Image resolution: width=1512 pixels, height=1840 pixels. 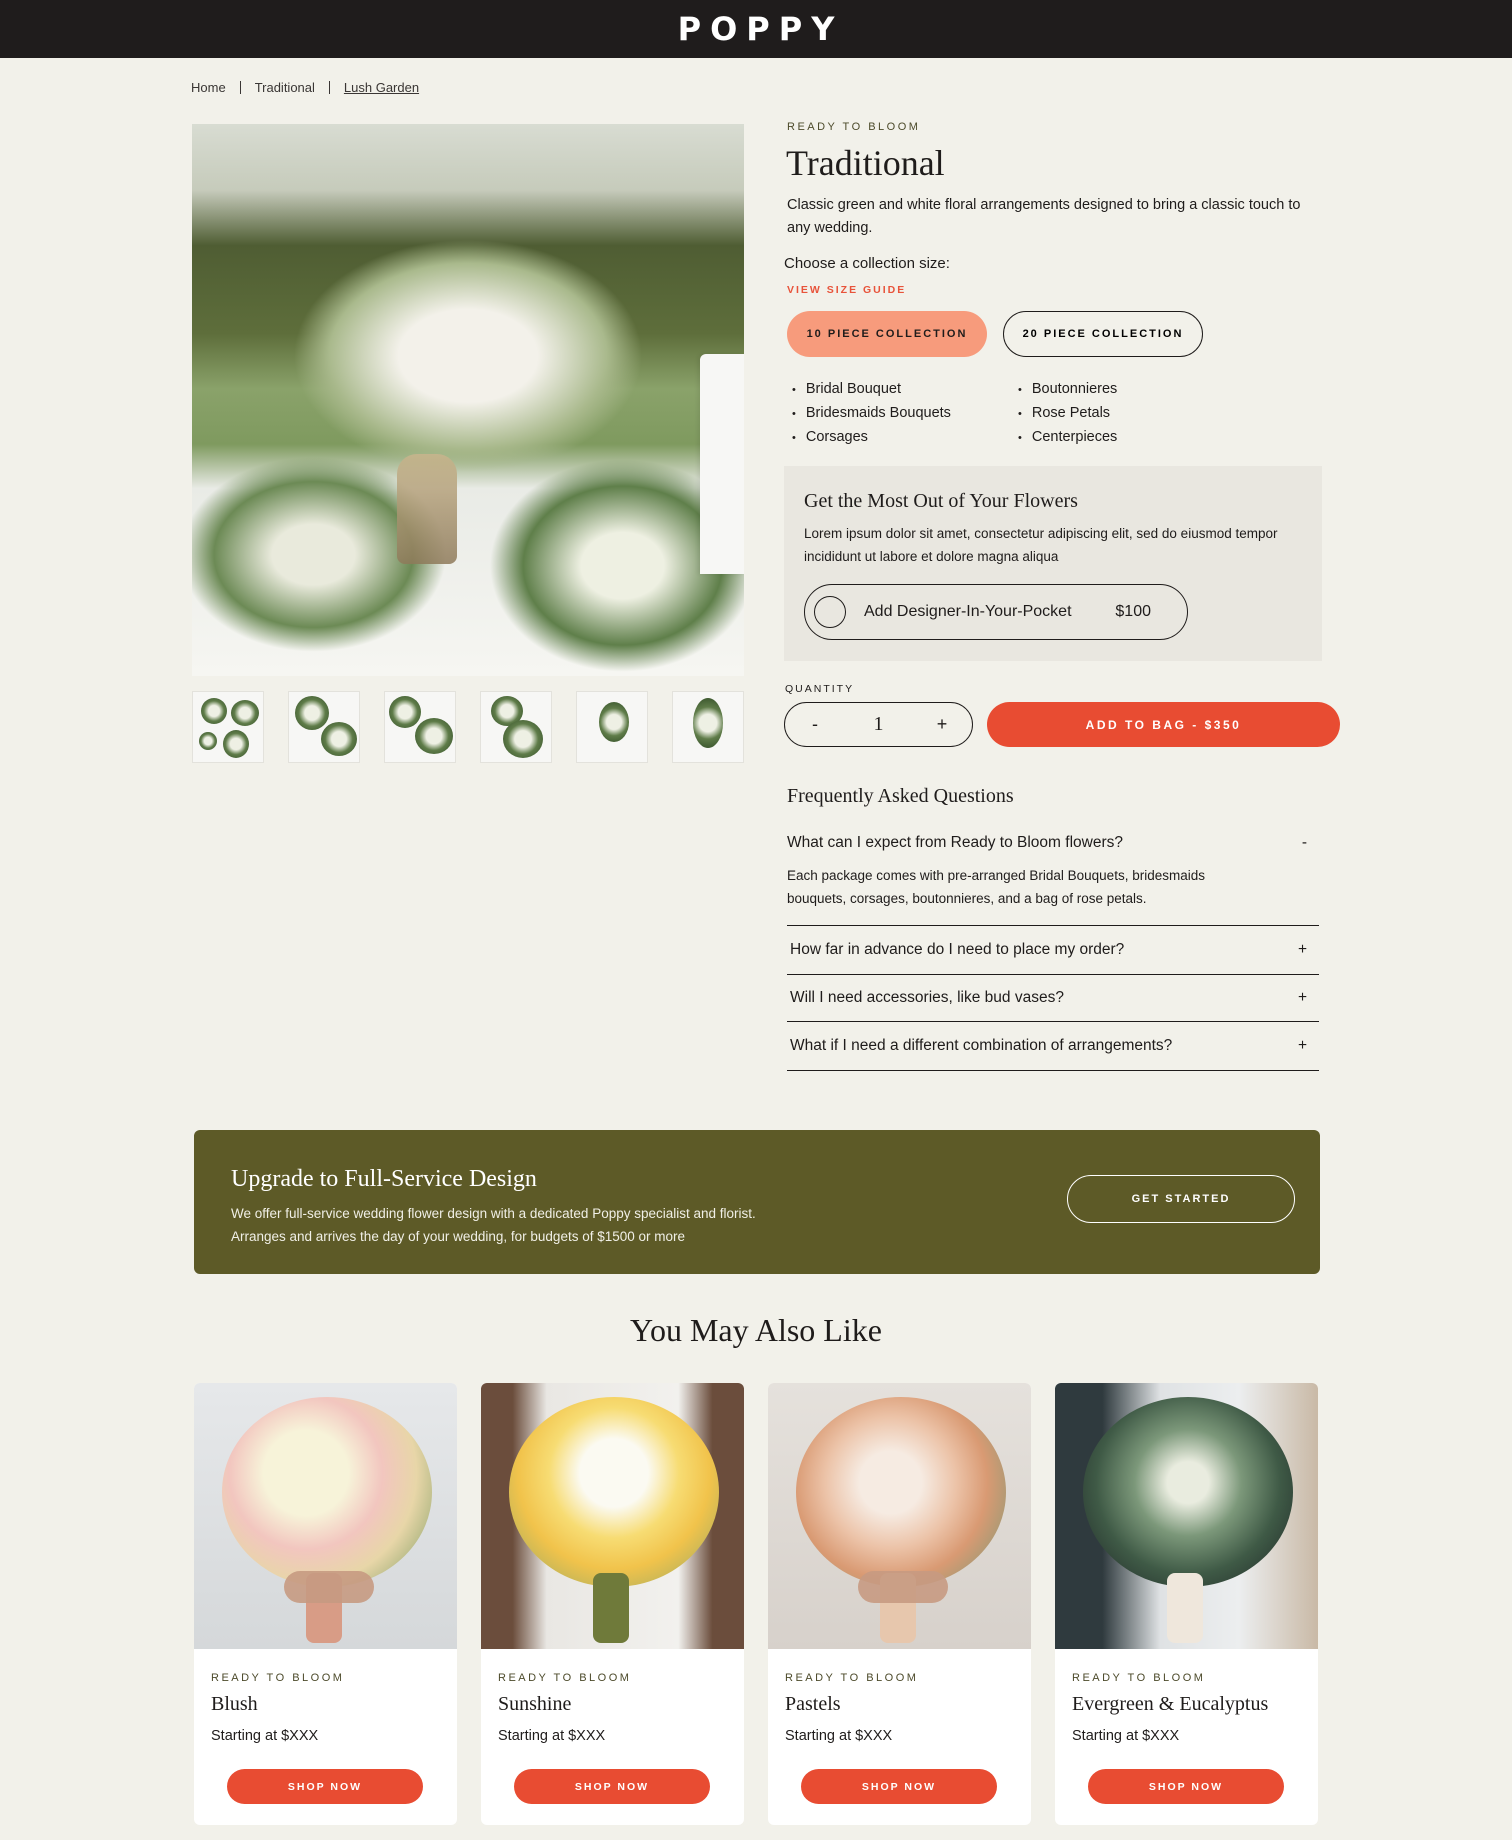 What do you see at coordinates (1131, 437) in the screenshot?
I see `list-item: Centerpieces` at bounding box center [1131, 437].